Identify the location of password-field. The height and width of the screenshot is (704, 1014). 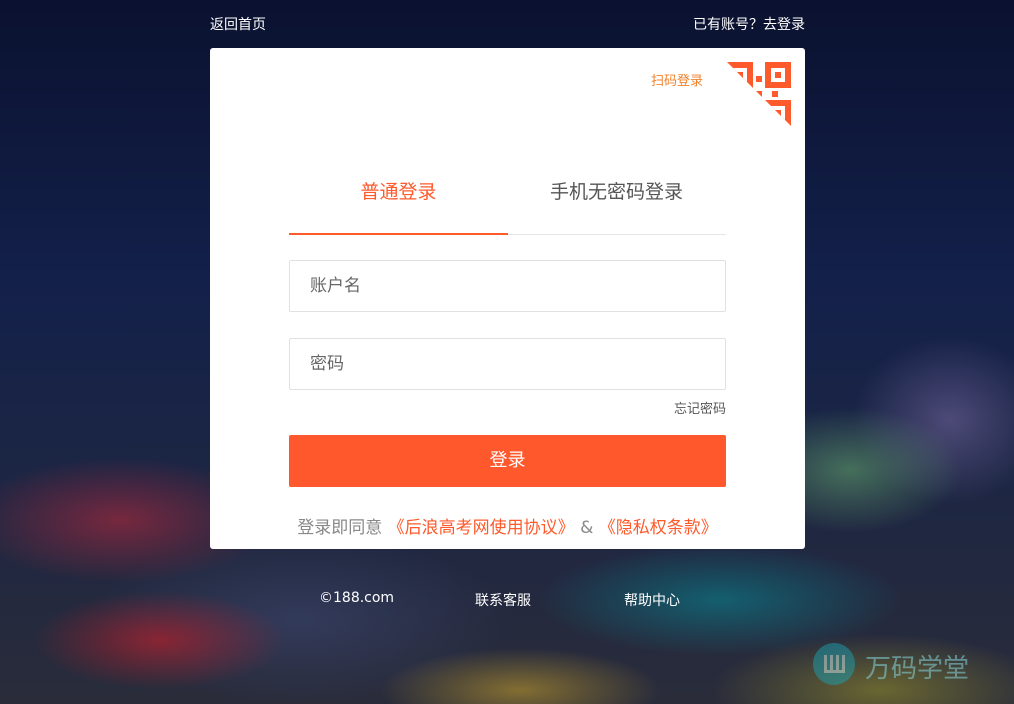
(507, 364).